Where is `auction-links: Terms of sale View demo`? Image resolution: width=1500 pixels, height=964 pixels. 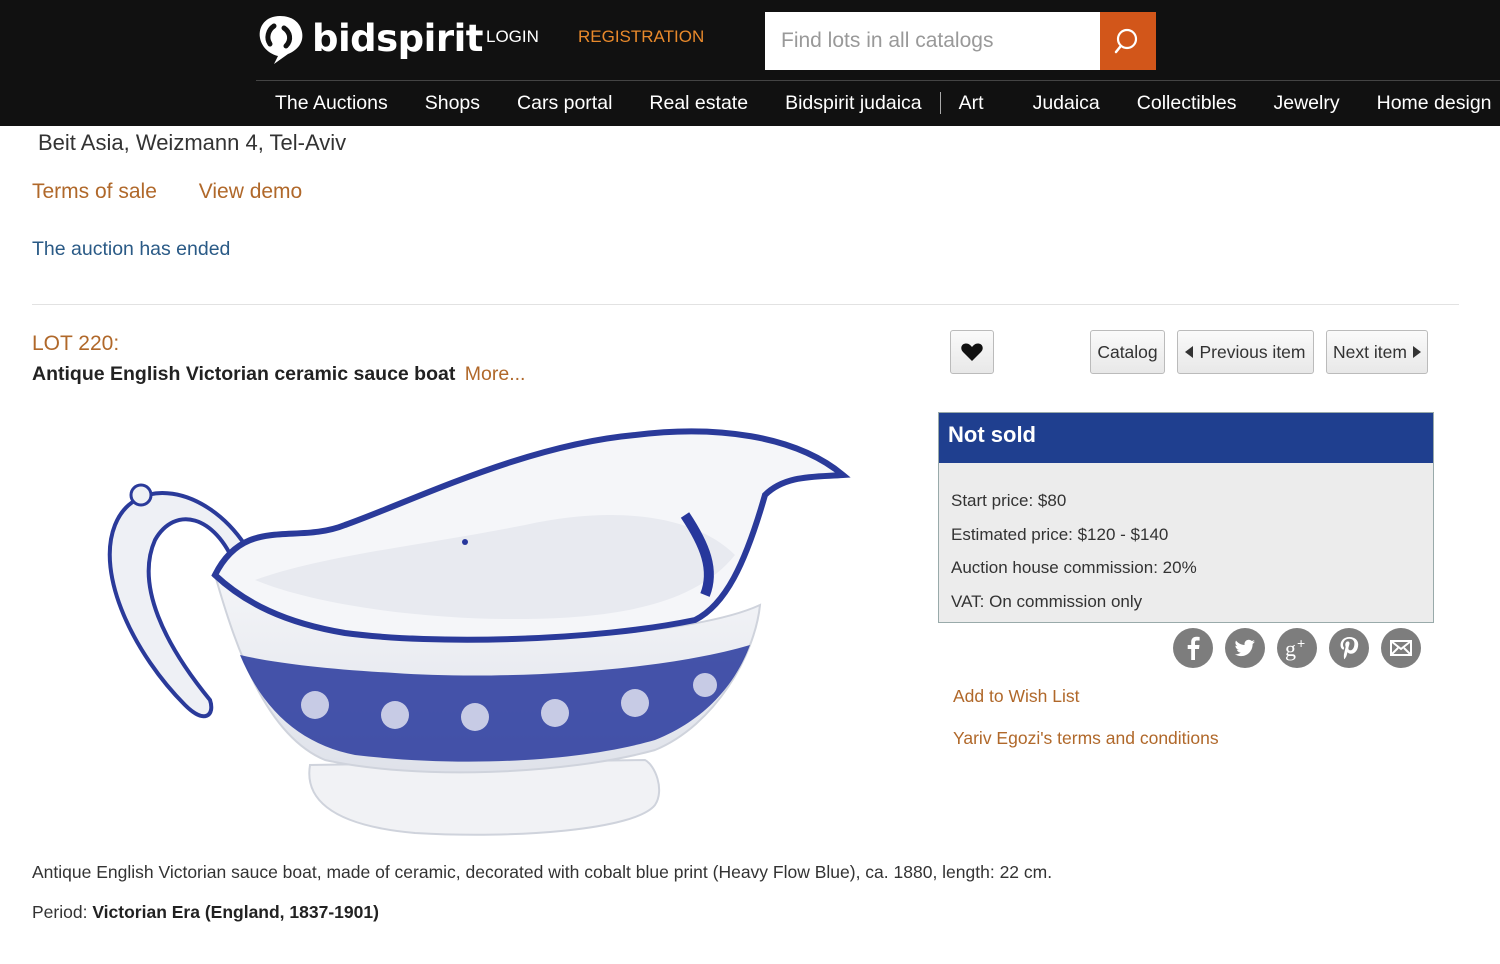 auction-links: Terms of sale View demo is located at coordinates (185, 192).